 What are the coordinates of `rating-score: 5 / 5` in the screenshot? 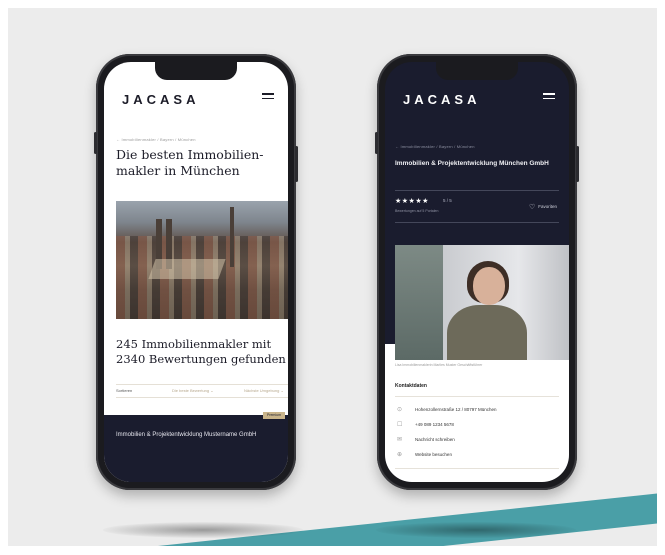 It's located at (447, 200).